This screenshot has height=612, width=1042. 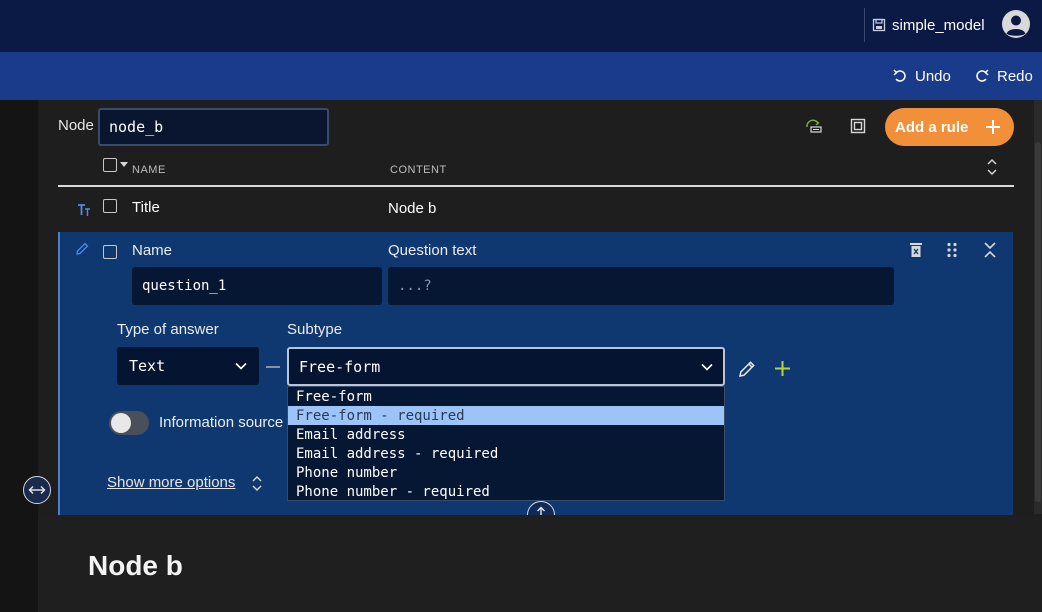 I want to click on information-source-label: Information source, so click(x=221, y=422).